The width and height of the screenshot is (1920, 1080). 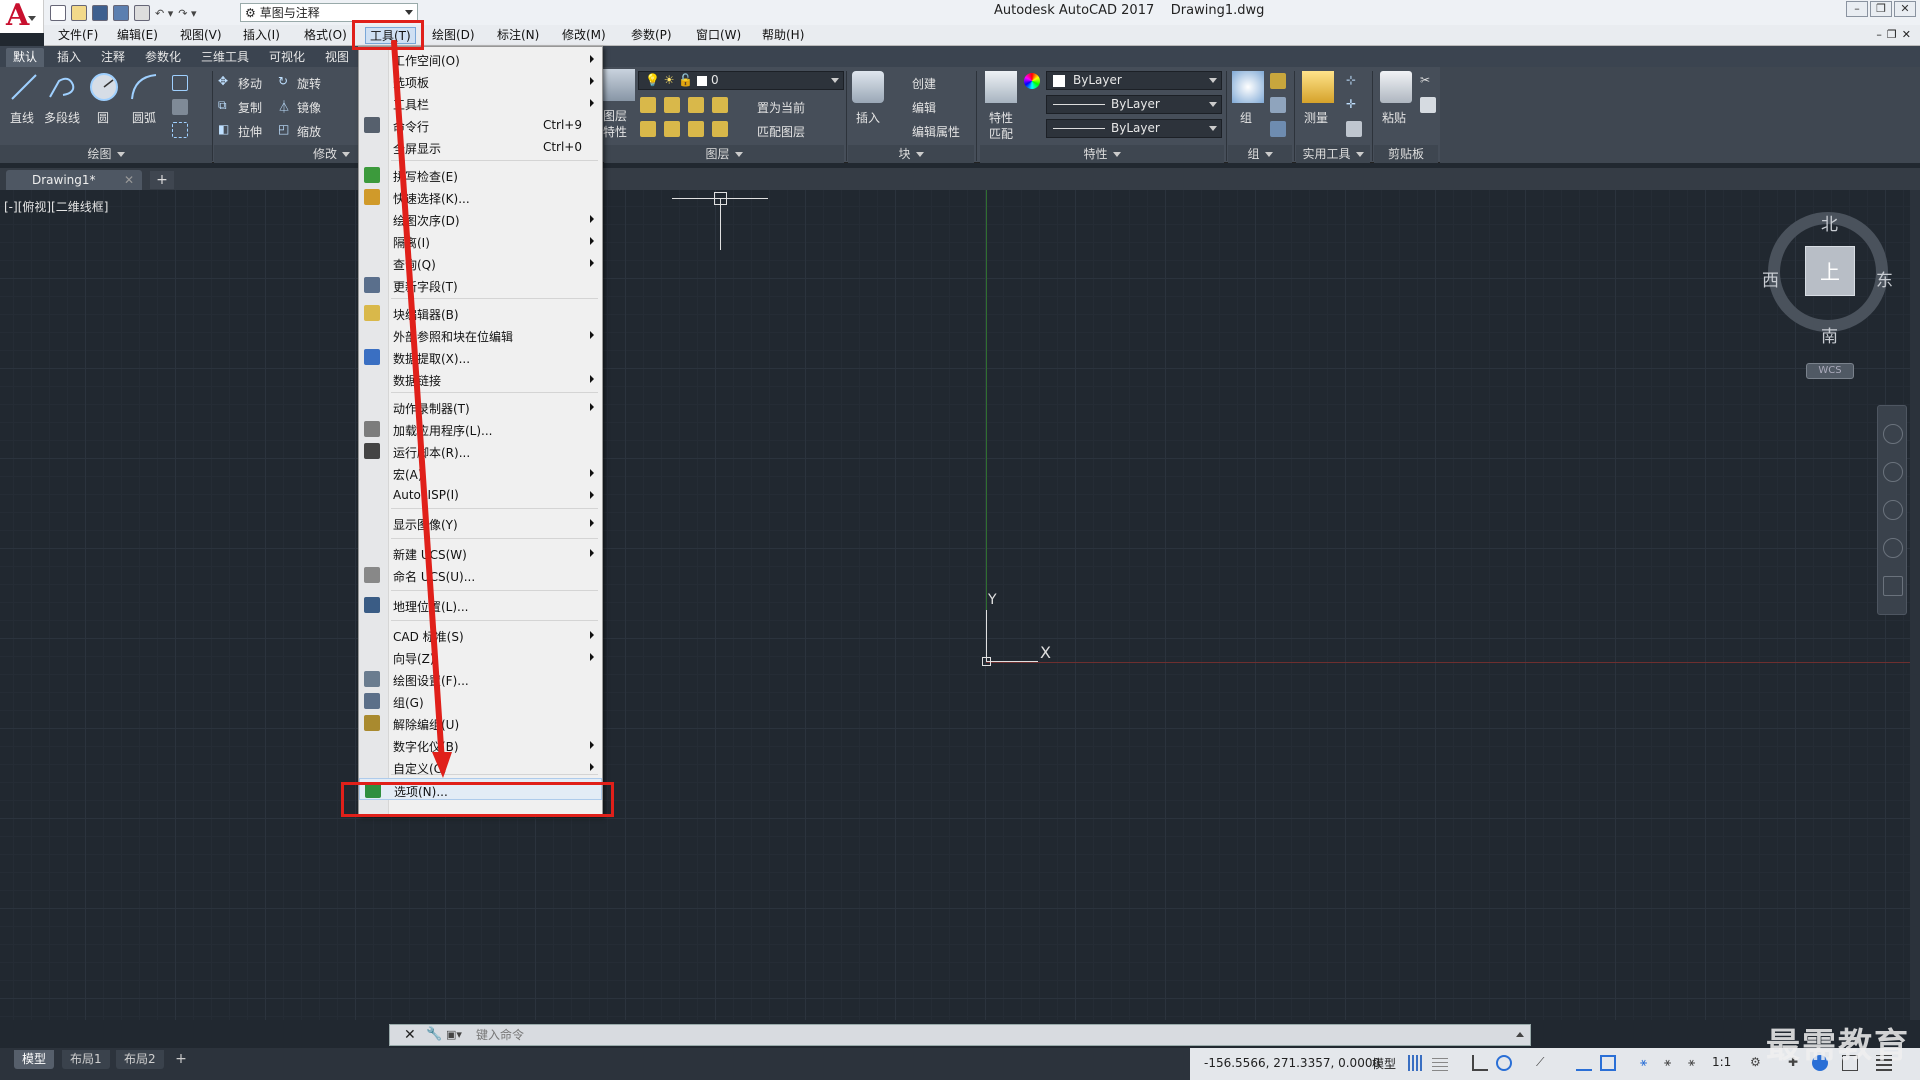 I want to click on copy-icon: ⧉, so click(x=222, y=105).